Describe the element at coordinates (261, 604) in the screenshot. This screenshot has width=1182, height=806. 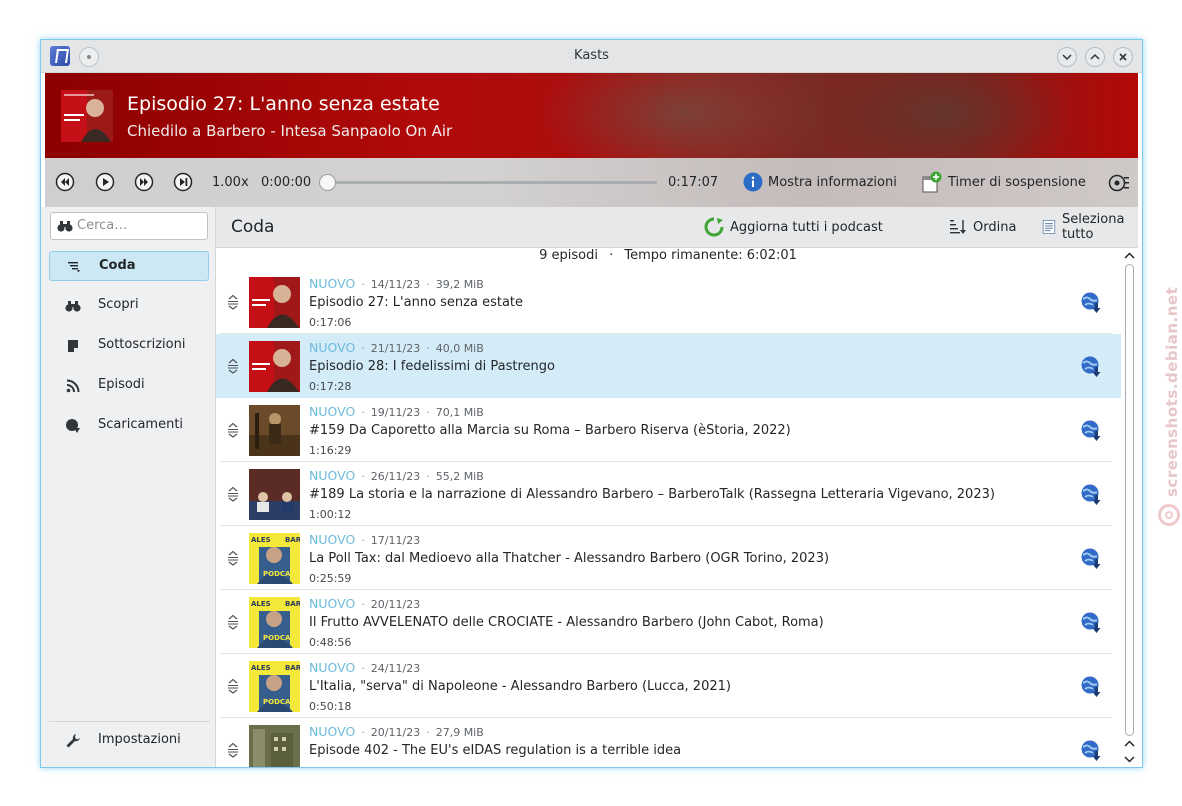
I see `svg-text: ALES` at that location.